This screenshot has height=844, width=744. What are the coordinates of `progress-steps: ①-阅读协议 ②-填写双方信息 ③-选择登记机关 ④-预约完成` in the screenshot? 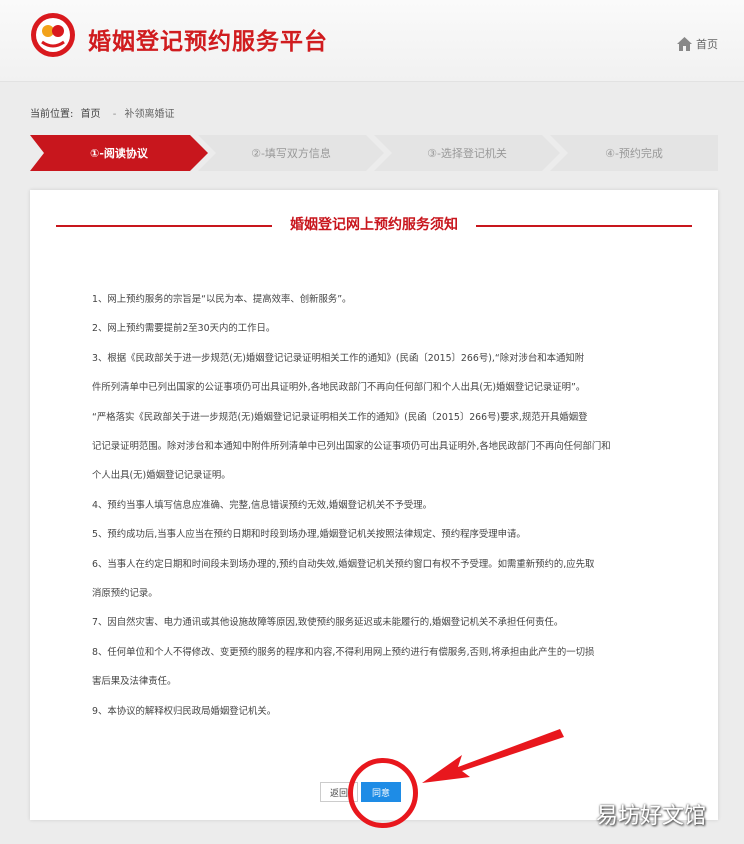 It's located at (374, 153).